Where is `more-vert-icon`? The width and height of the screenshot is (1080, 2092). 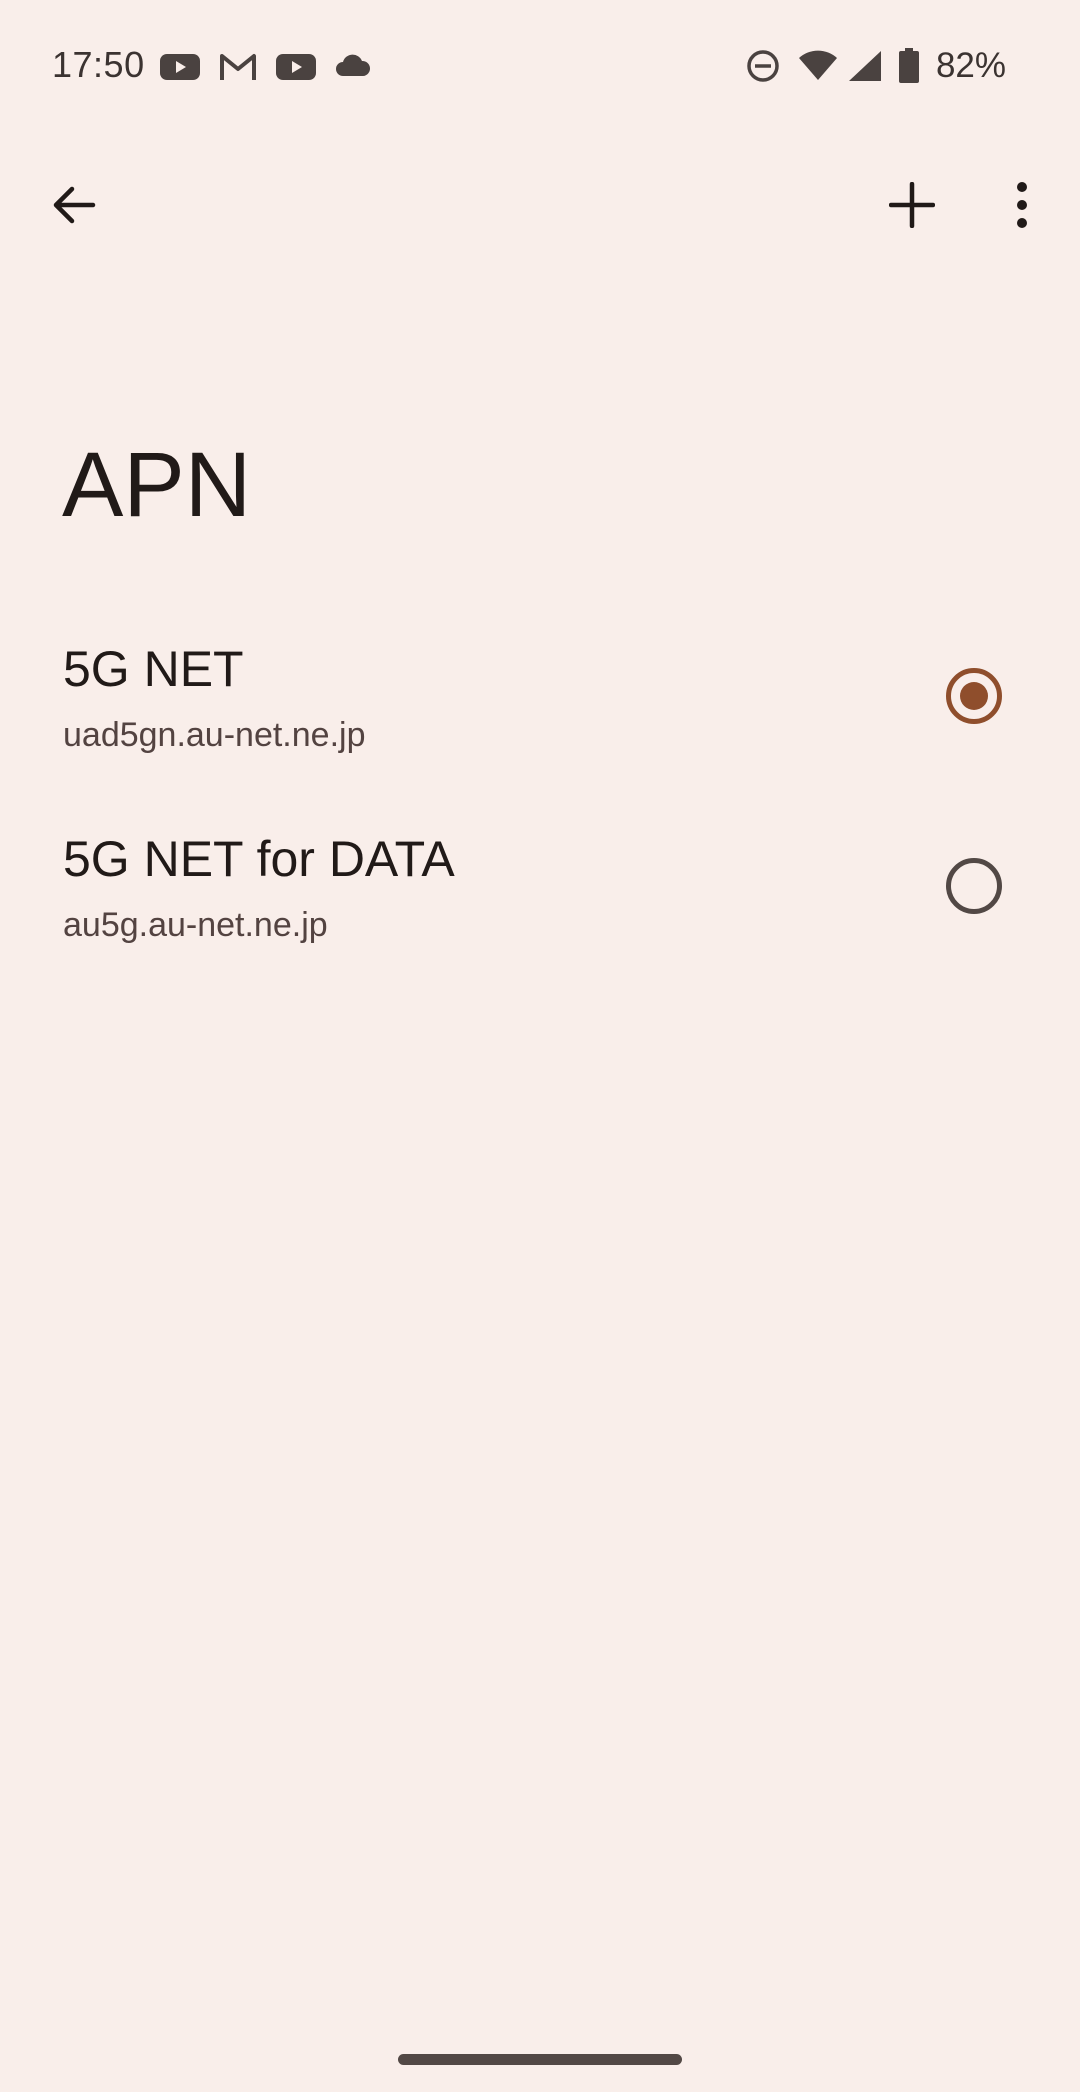
more-vert-icon is located at coordinates (1022, 205).